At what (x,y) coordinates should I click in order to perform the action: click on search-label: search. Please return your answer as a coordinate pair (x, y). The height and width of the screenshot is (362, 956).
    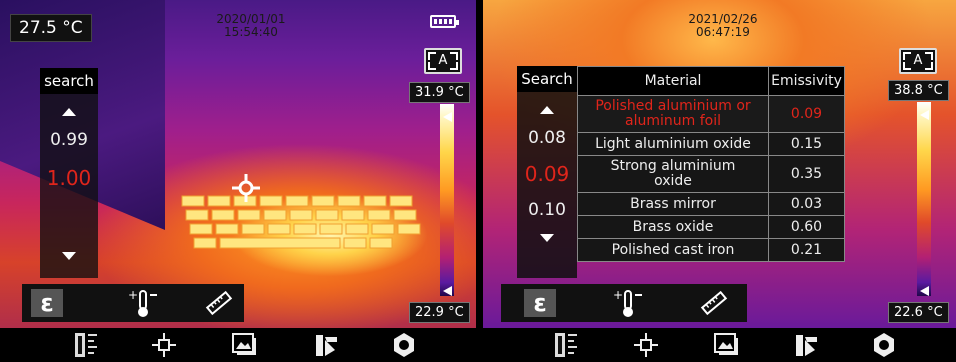
    Looking at the image, I should click on (69, 81).